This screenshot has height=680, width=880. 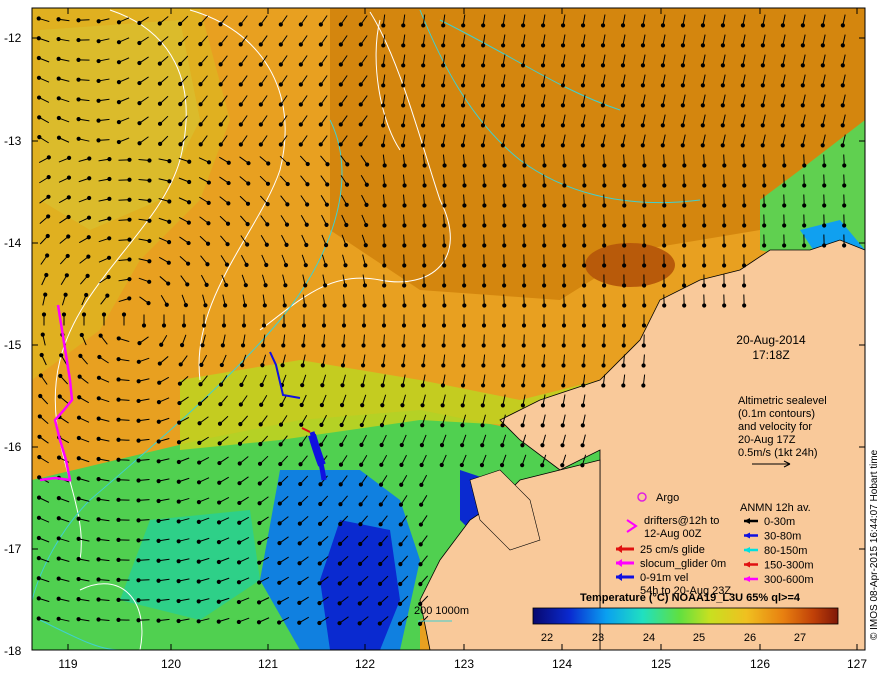 I want to click on altimetry-line: Altimetric sealevel, so click(x=782, y=401).